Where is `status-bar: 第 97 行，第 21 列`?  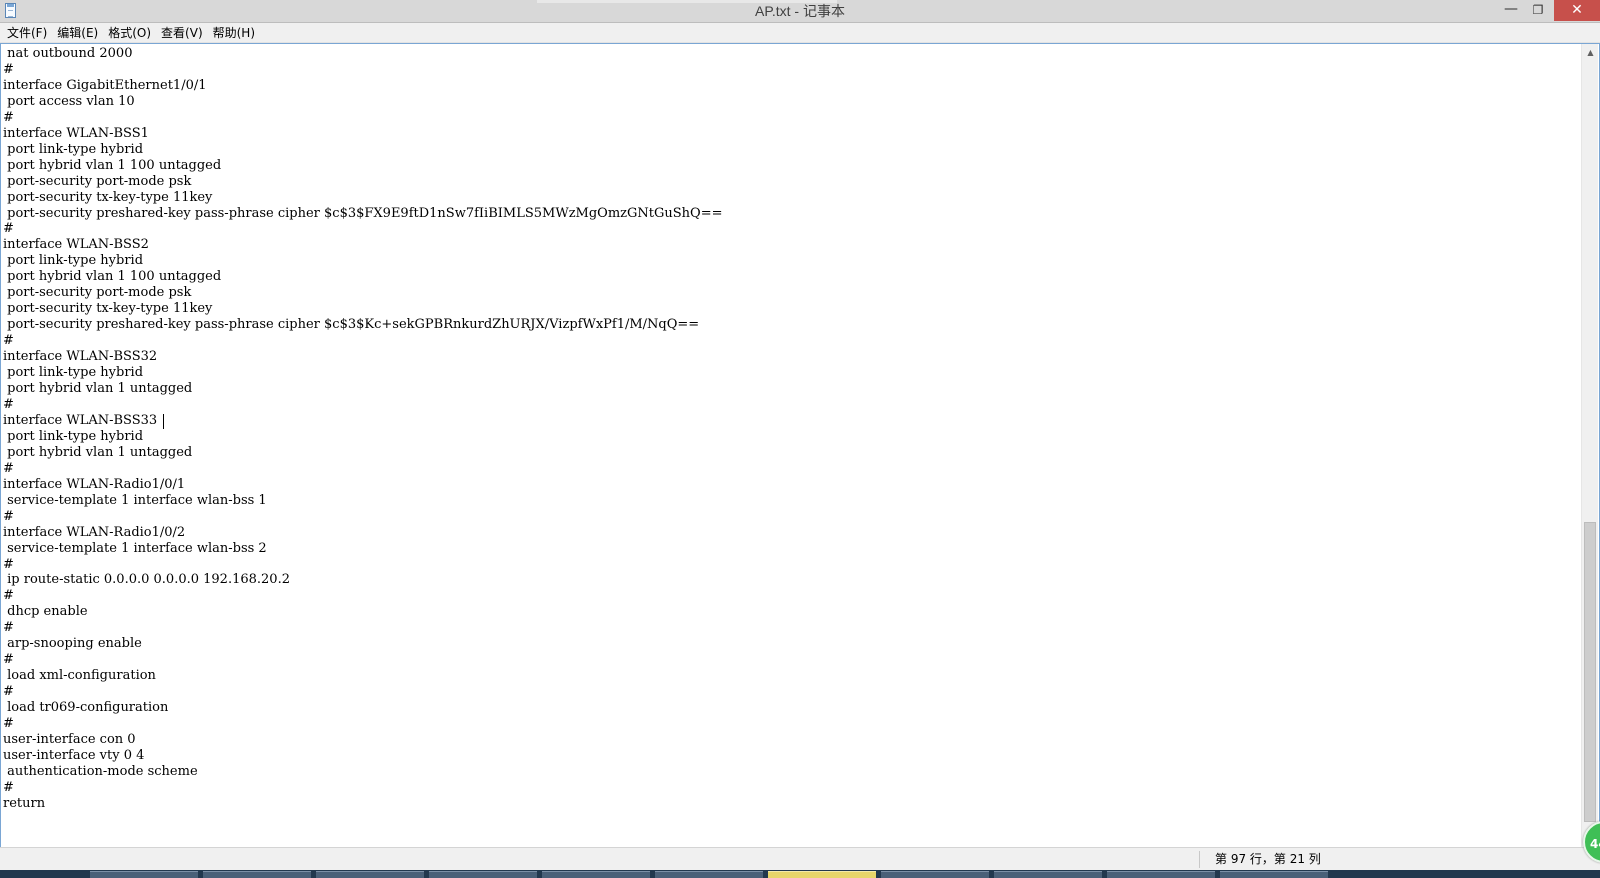 status-bar: 第 97 行，第 21 列 is located at coordinates (800, 858).